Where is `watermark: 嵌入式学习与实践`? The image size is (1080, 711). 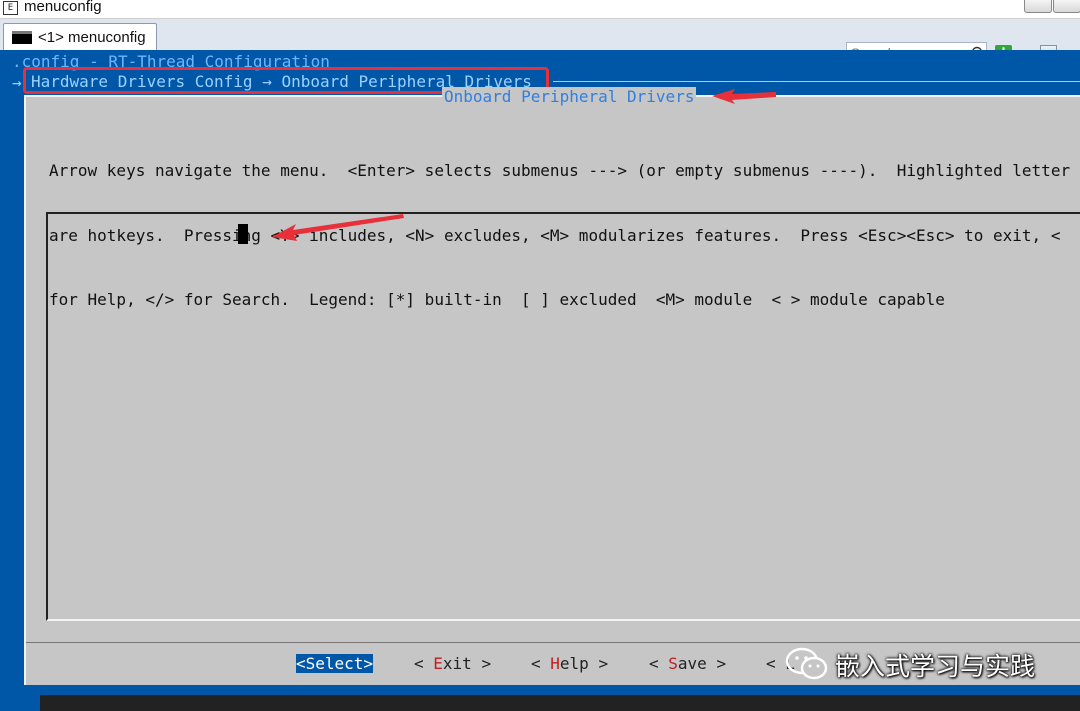
watermark: 嵌入式学习与实践 is located at coordinates (920, 664).